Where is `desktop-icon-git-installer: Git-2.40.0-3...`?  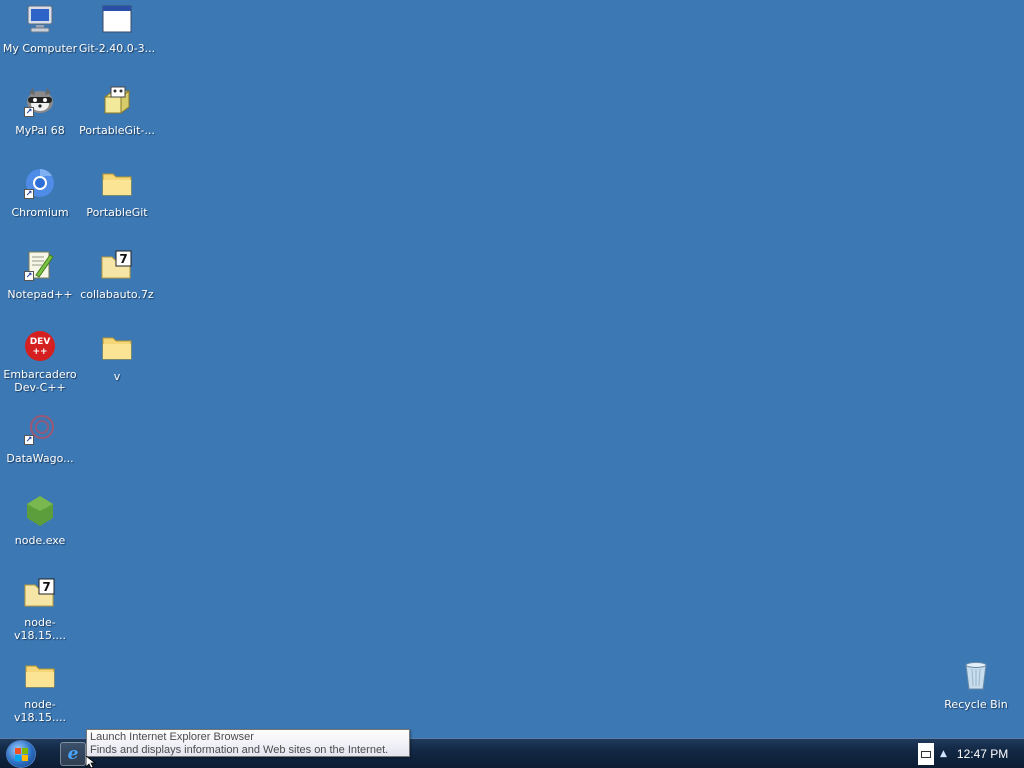
desktop-icon-git-installer: Git-2.40.0-3... is located at coordinates (117, 39).